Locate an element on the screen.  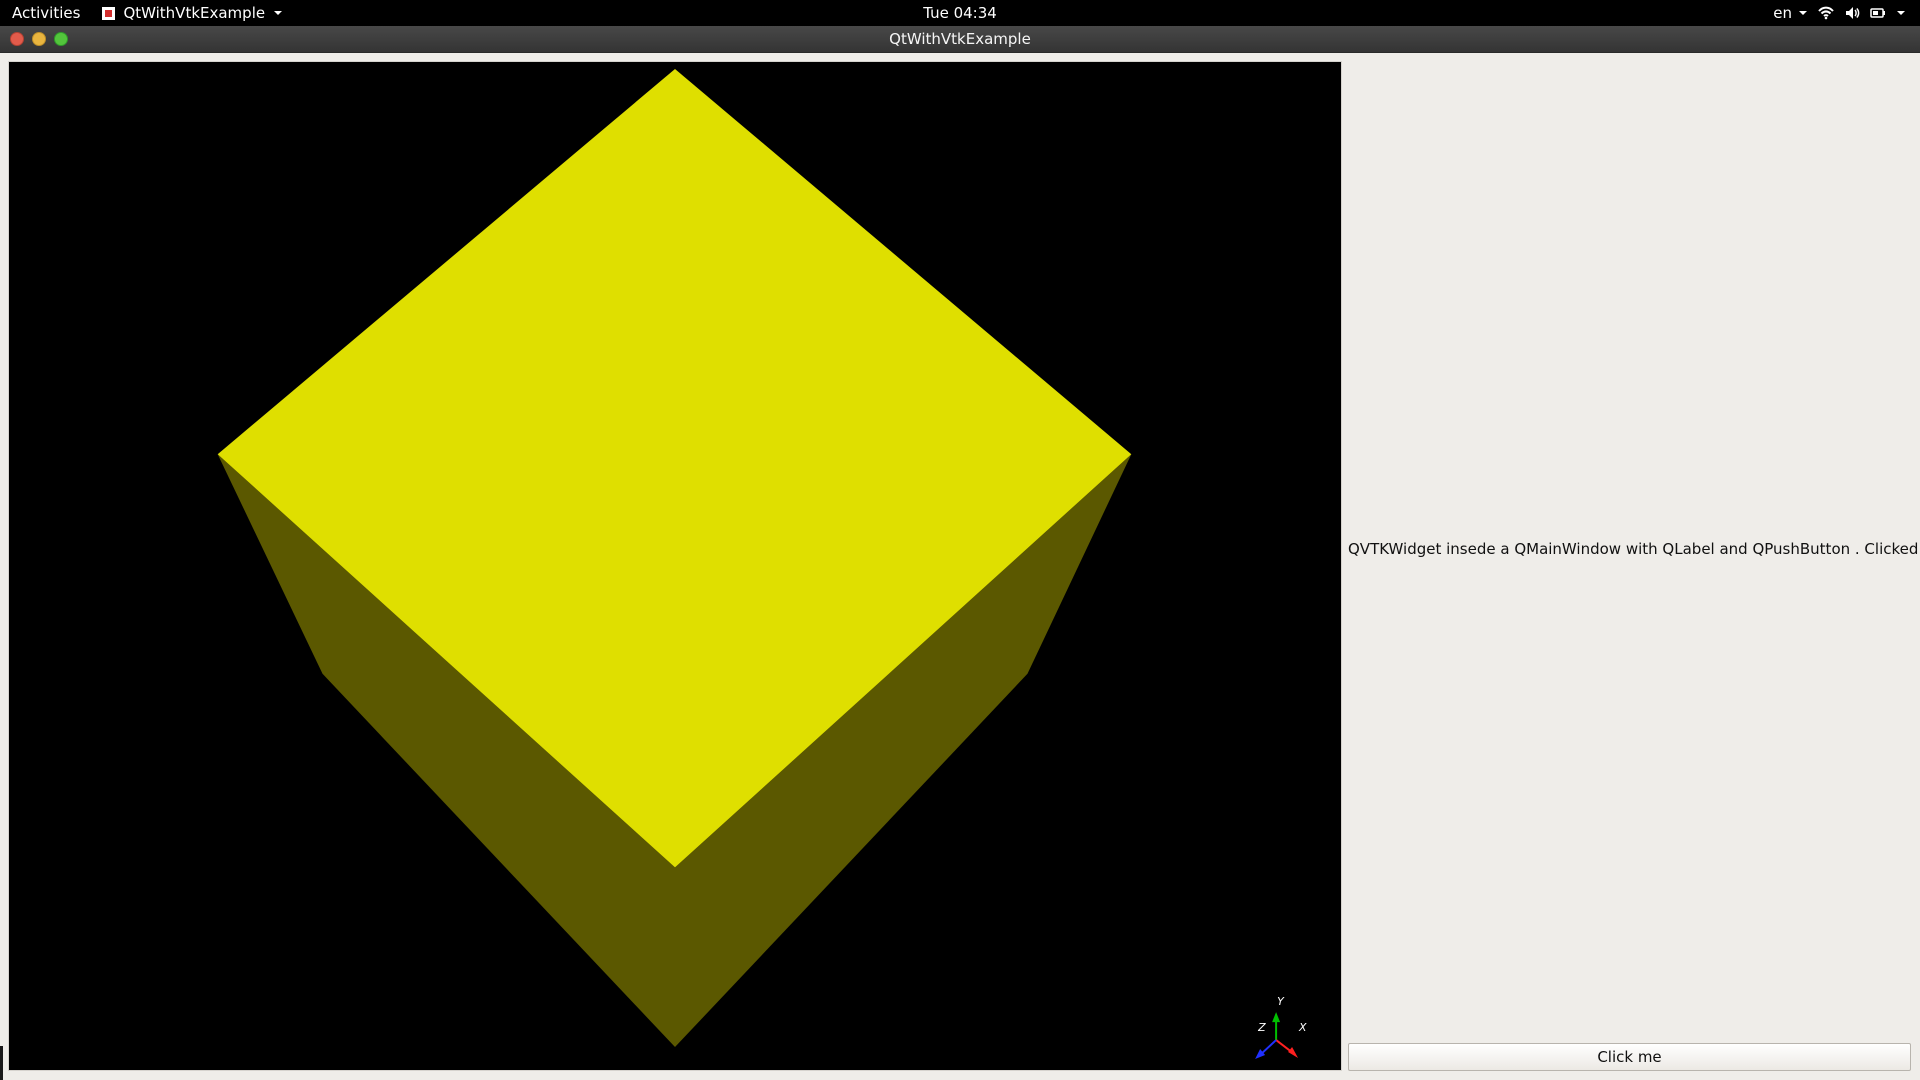
battery-icon is located at coordinates (1878, 13).